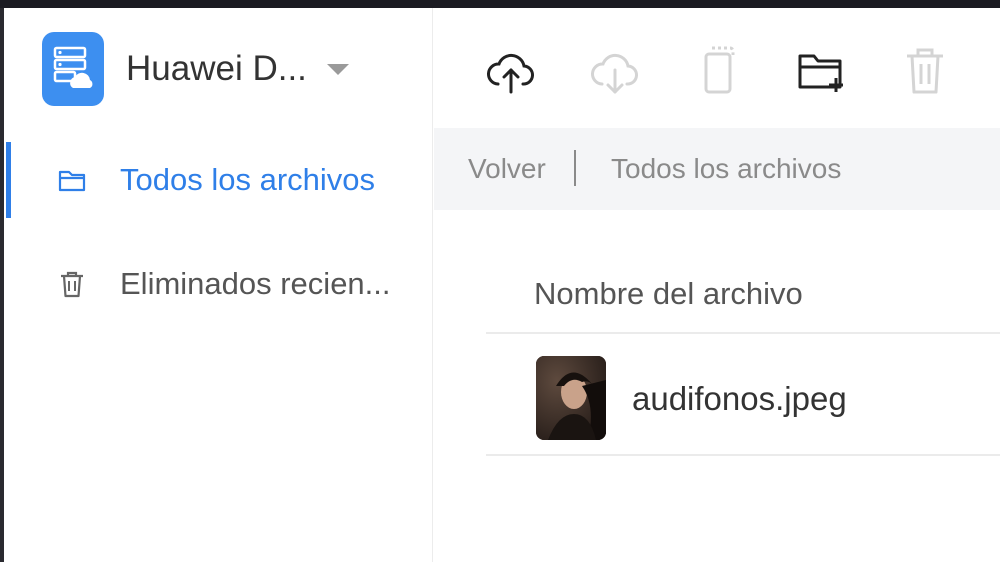  I want to click on new-folder-button, so click(821, 71).